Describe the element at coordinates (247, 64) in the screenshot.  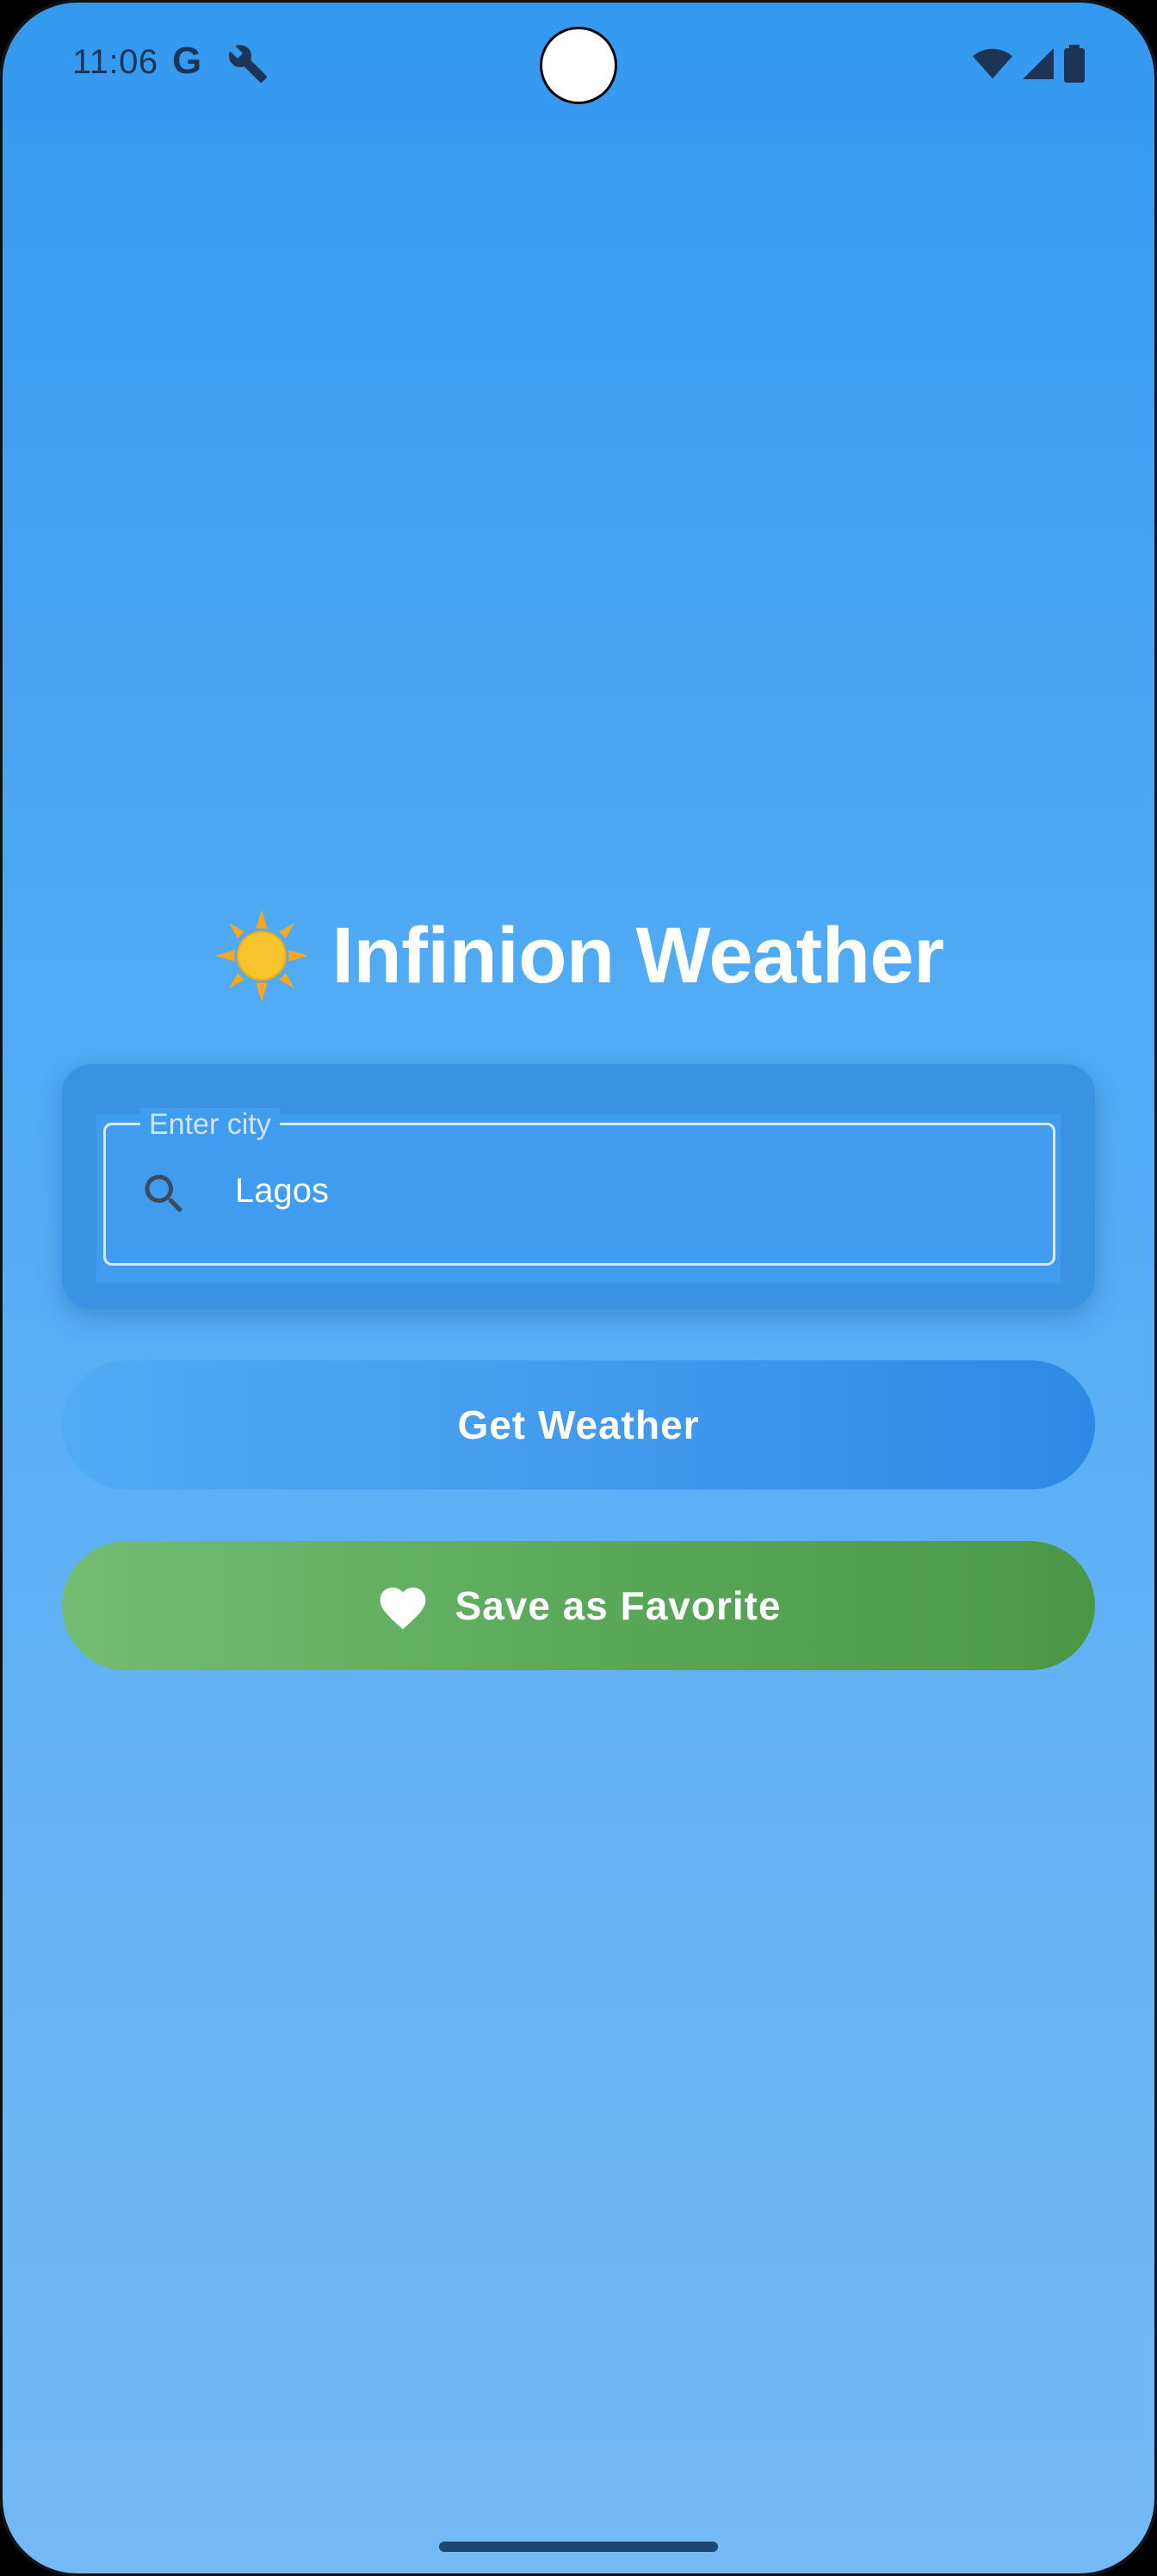
I see `wrench-icon` at that location.